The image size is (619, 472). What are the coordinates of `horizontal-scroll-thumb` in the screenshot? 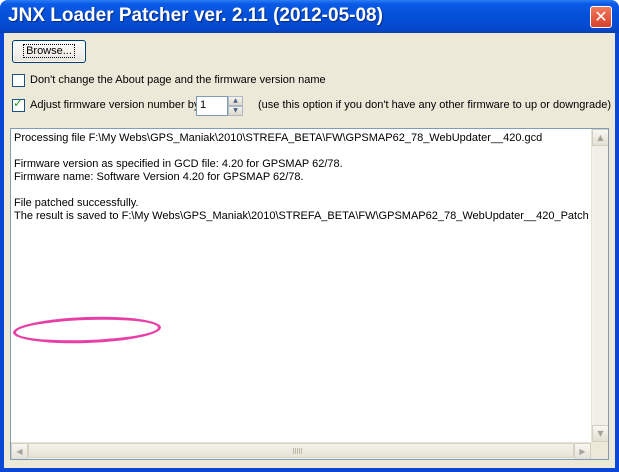 It's located at (301, 450).